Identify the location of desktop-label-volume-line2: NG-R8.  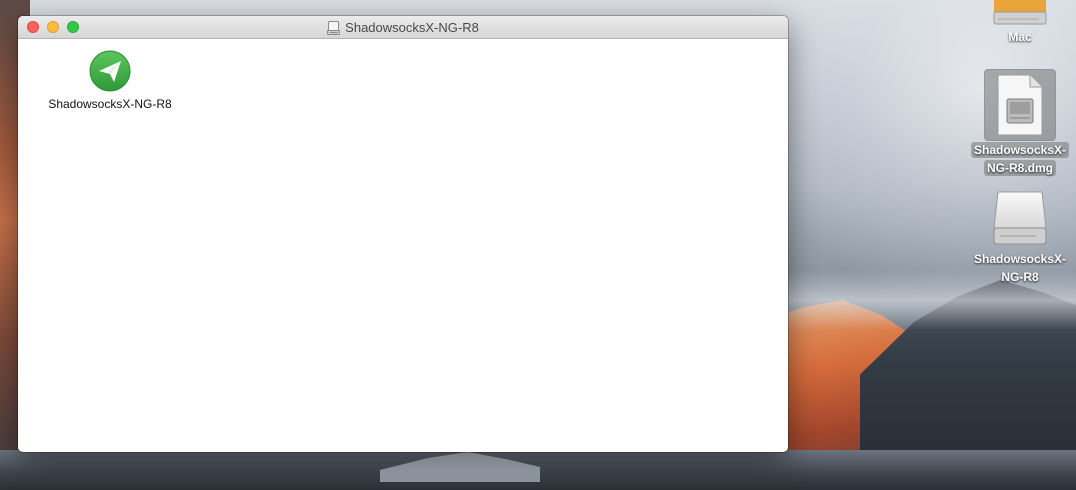
(1020, 277).